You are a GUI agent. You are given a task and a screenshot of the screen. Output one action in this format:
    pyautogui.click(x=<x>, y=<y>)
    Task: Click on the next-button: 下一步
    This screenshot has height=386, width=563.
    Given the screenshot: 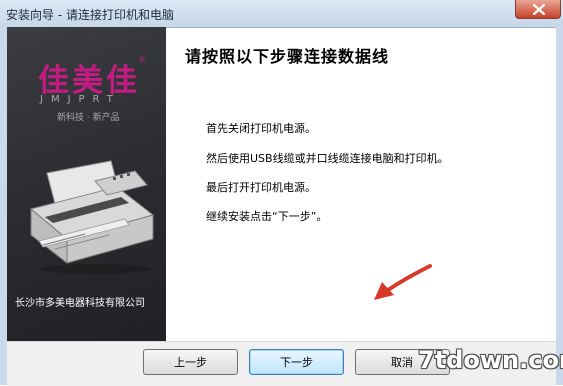 What is the action you would take?
    pyautogui.click(x=296, y=362)
    